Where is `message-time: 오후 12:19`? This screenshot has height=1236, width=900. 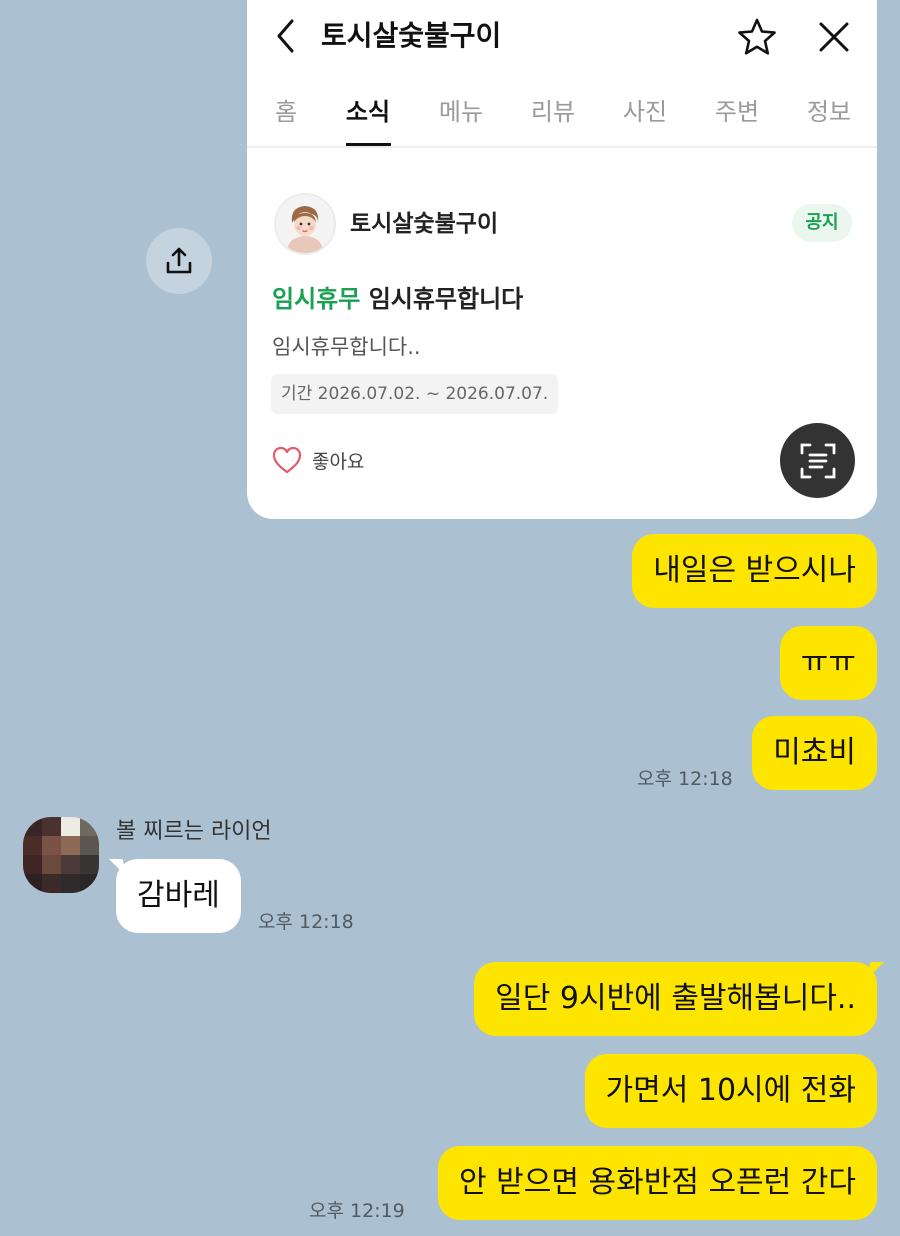 message-time: 오후 12:19 is located at coordinates (357, 1211).